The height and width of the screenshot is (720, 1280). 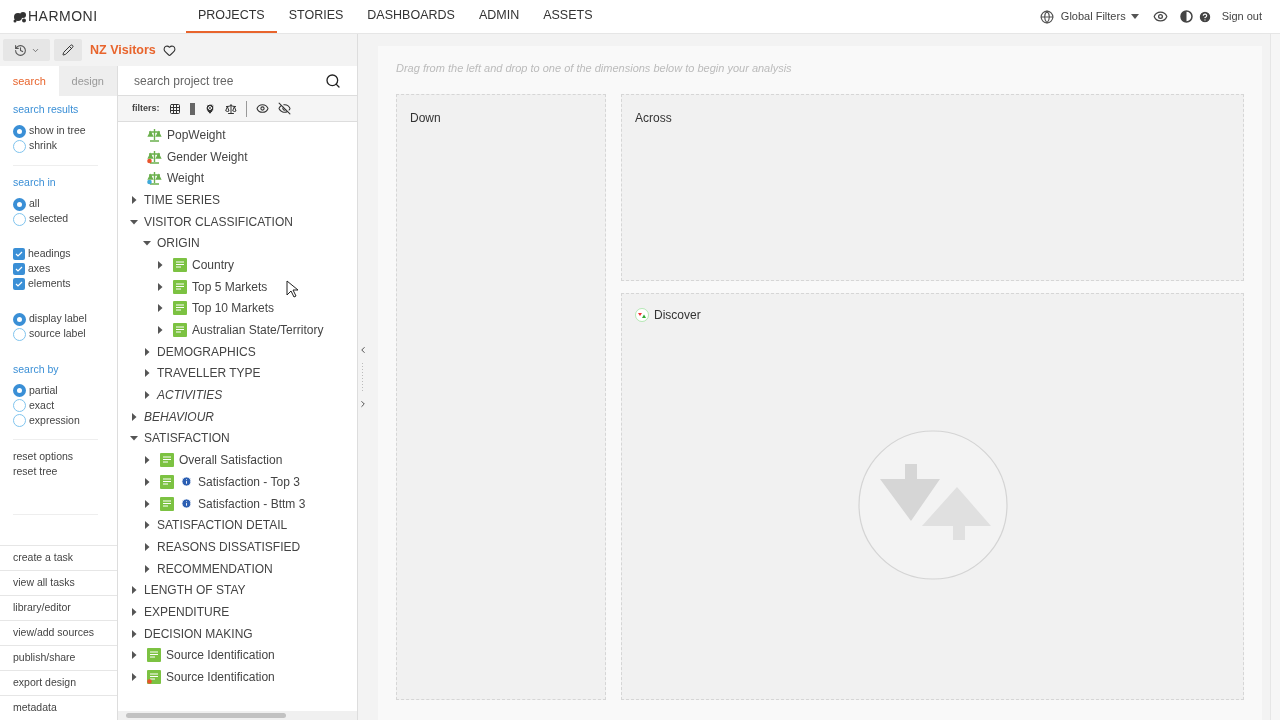 What do you see at coordinates (26, 50) in the screenshot?
I see `history-button` at bounding box center [26, 50].